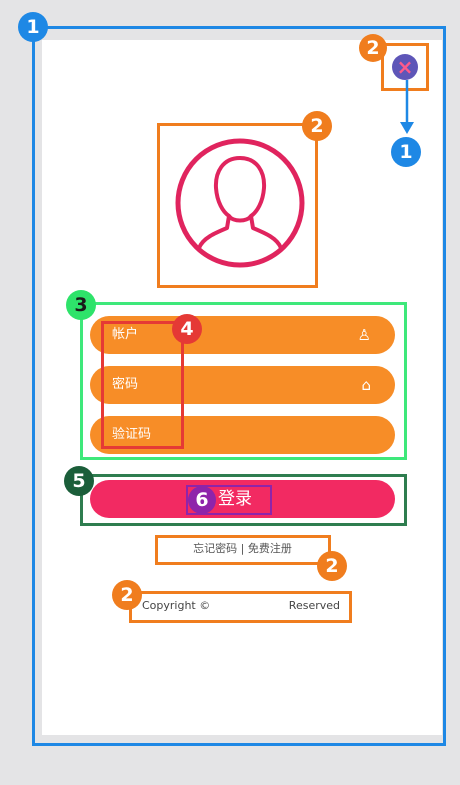 This screenshot has width=460, height=785. I want to click on badge-inputs: 3, so click(81, 305).